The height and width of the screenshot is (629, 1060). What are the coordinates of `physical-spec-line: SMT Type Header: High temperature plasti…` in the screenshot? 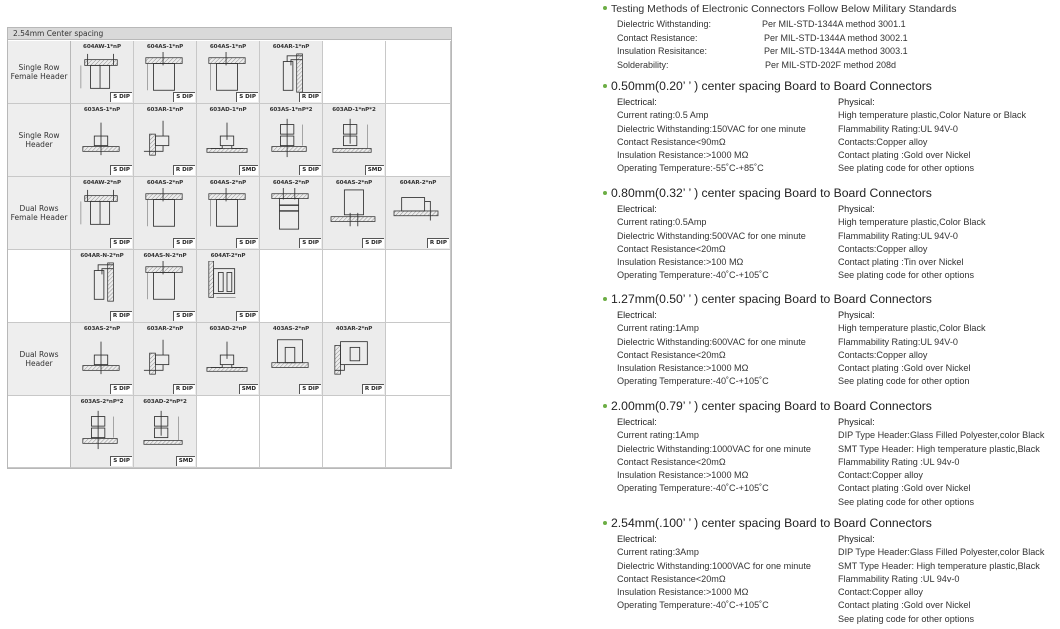 It's located at (939, 565).